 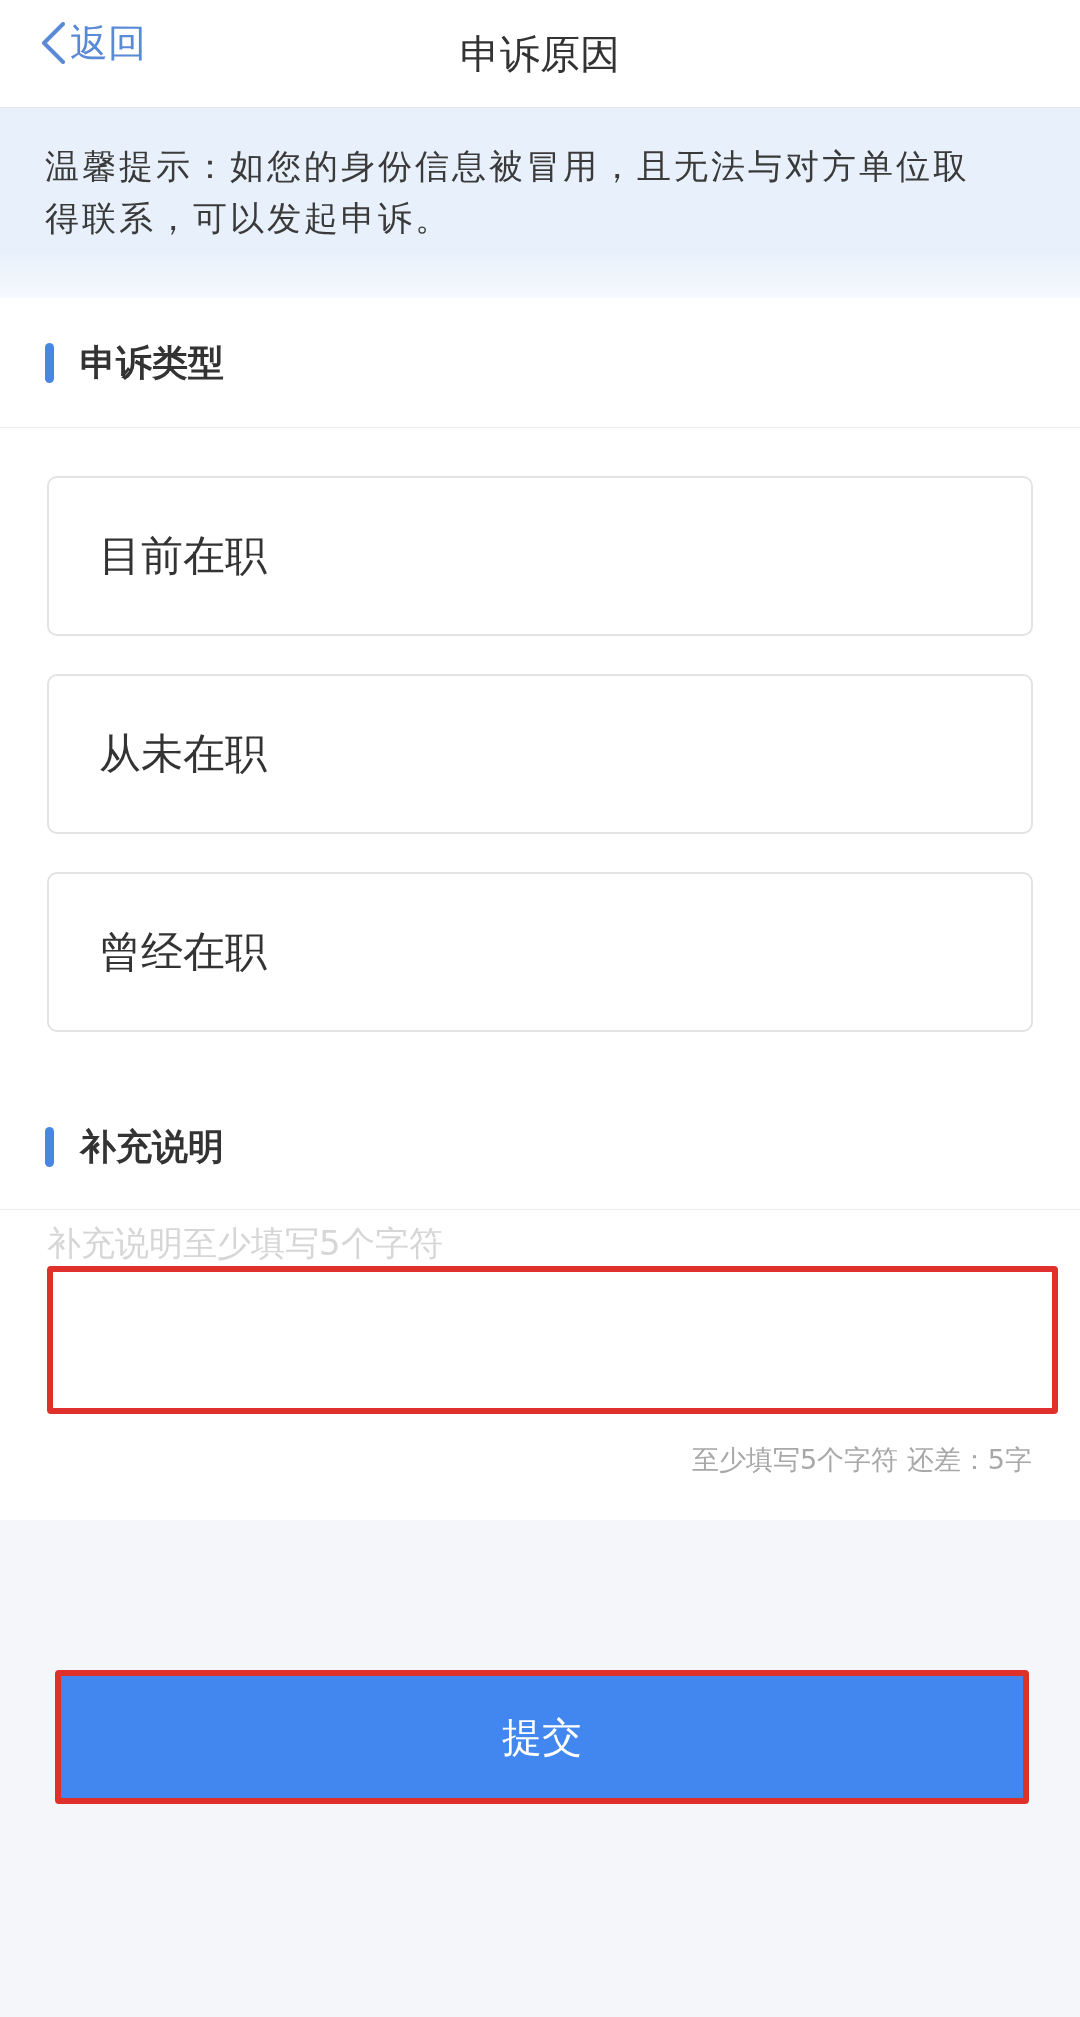 What do you see at coordinates (152, 362) in the screenshot?
I see `section-heading: 申诉类型` at bounding box center [152, 362].